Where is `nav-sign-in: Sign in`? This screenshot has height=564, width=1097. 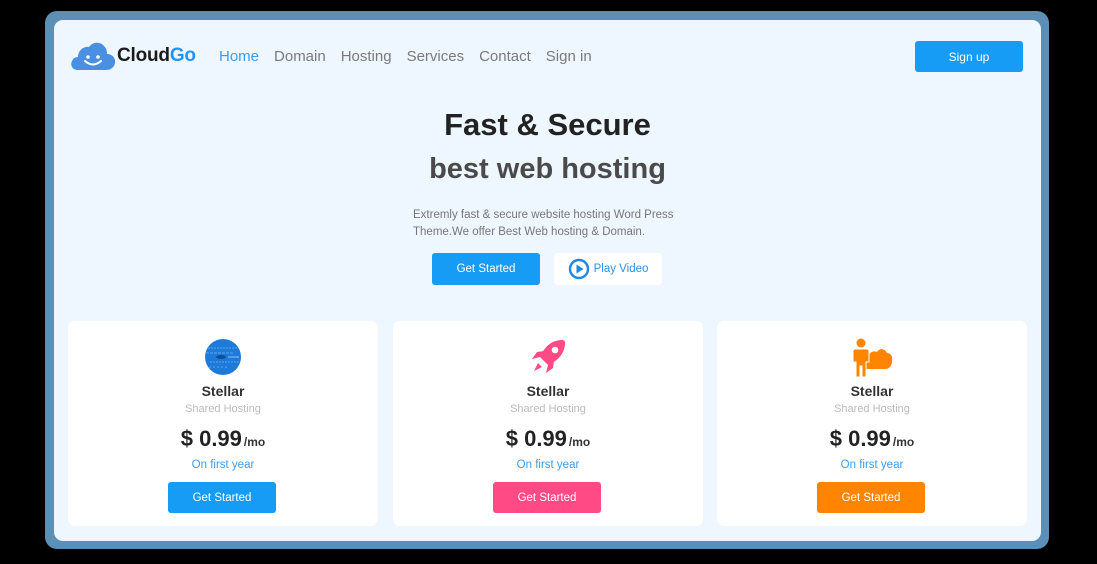
nav-sign-in: Sign in is located at coordinates (569, 56).